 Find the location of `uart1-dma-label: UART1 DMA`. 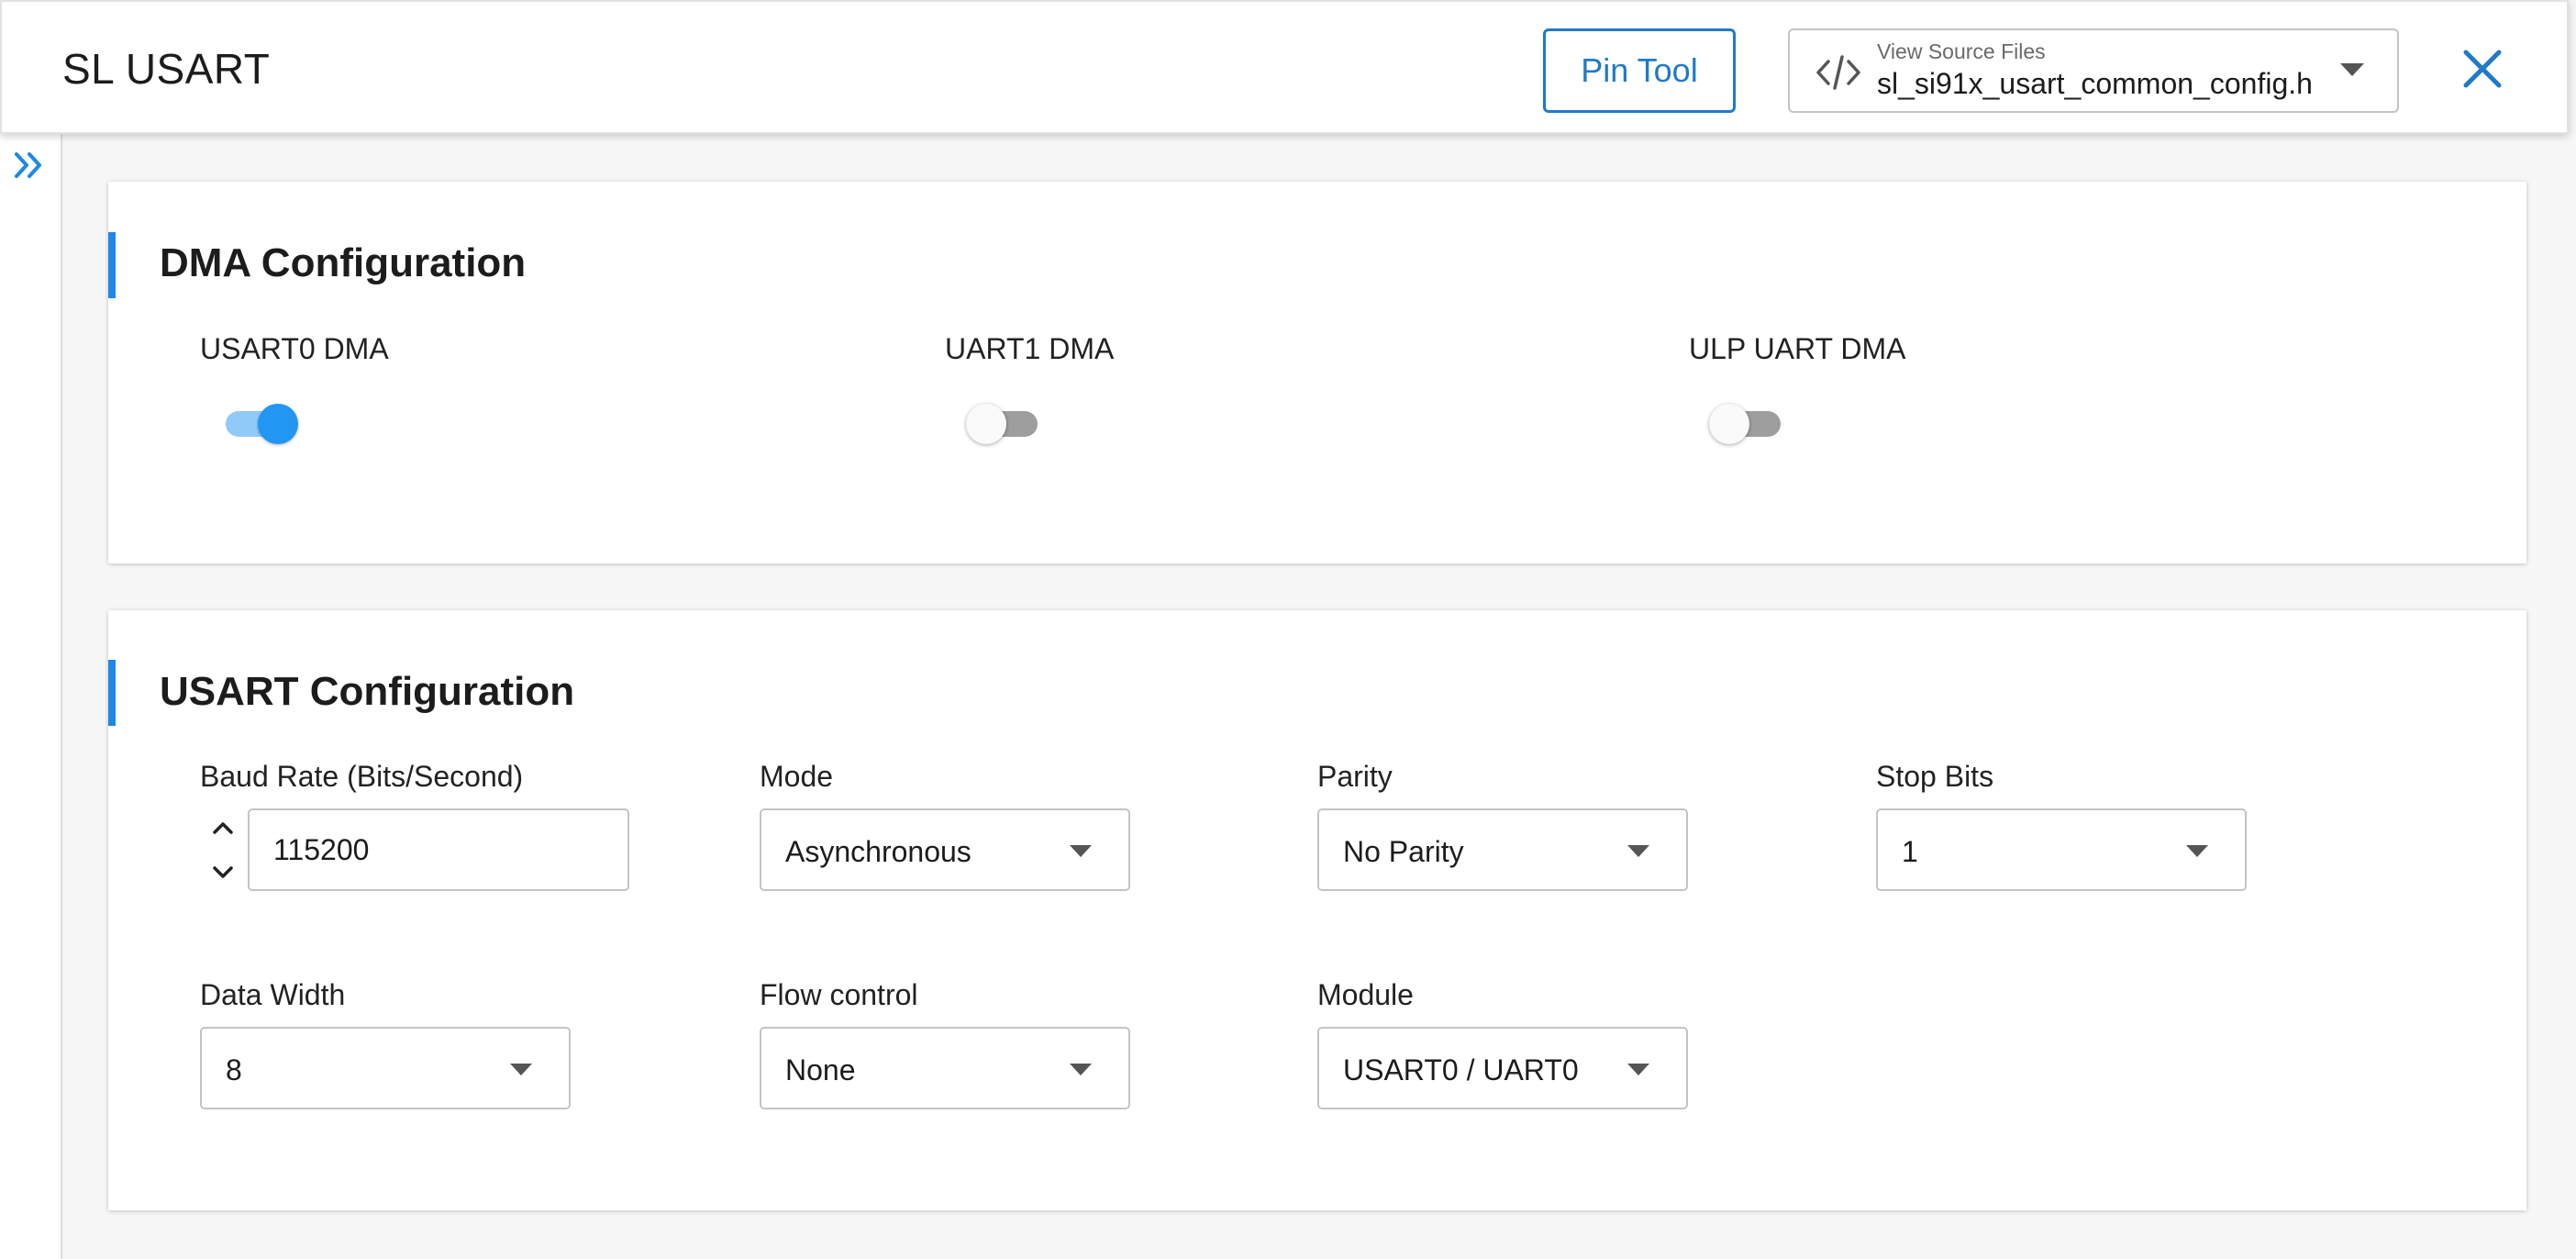

uart1-dma-label: UART1 DMA is located at coordinates (1030, 348).